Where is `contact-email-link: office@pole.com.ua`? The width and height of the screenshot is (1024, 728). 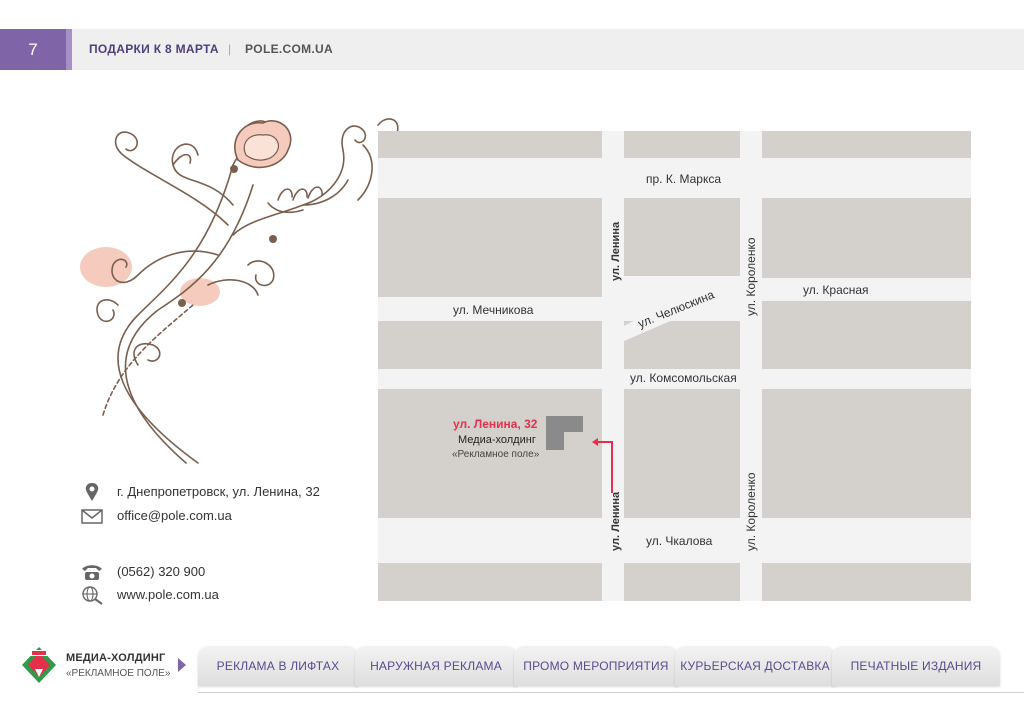
contact-email-link: office@pole.com.ua is located at coordinates (174, 515).